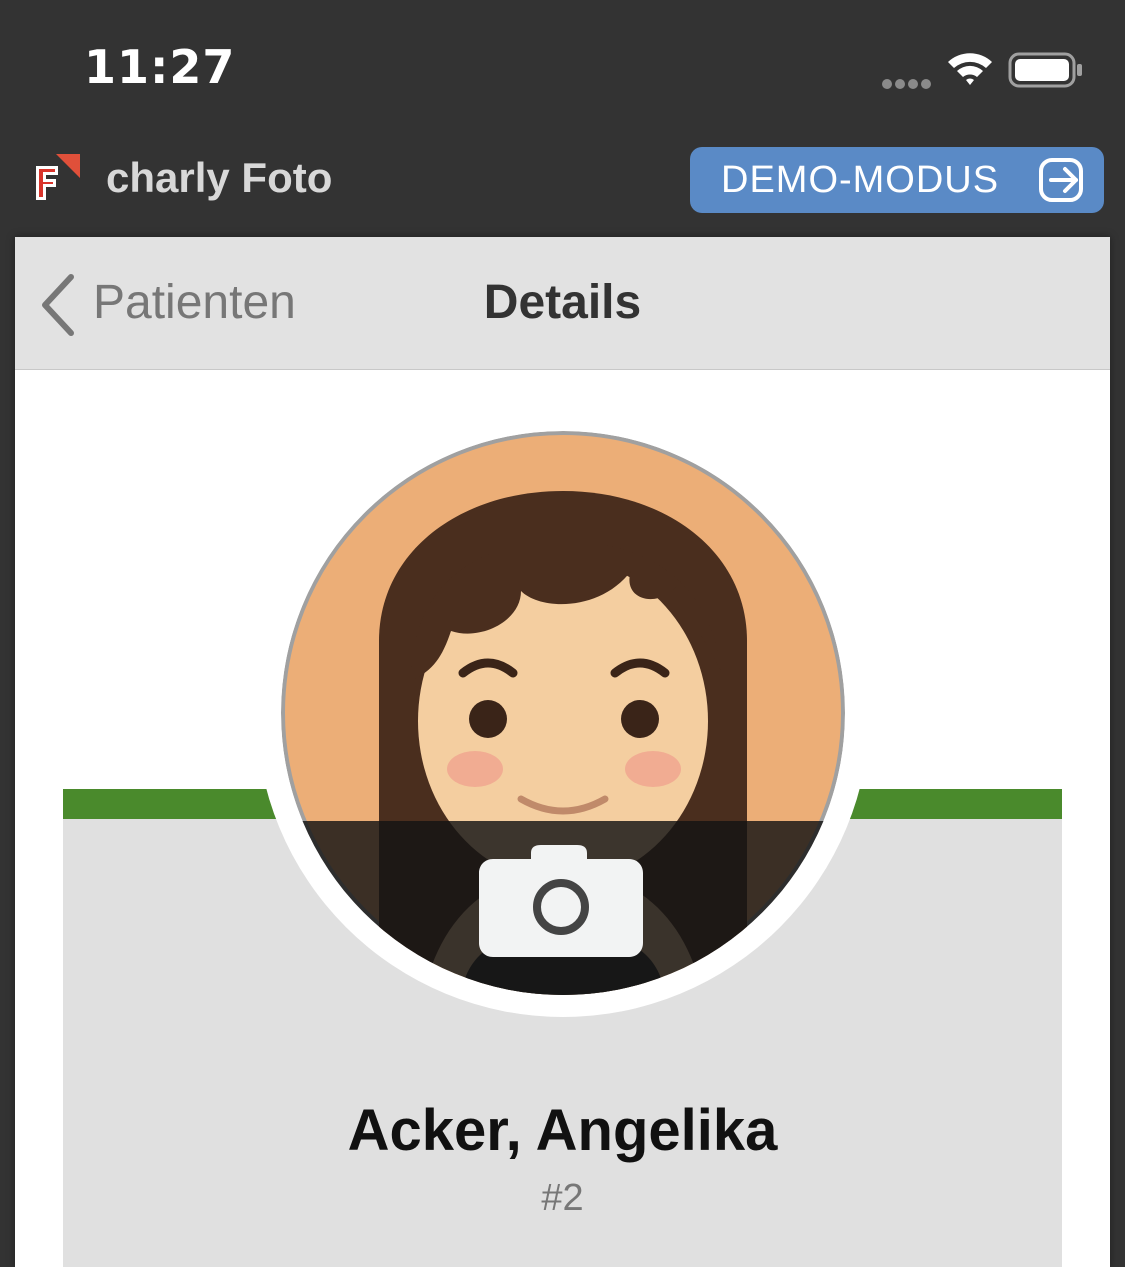 Image resolution: width=1125 pixels, height=1267 pixels. I want to click on wifi-icon, so click(970, 70).